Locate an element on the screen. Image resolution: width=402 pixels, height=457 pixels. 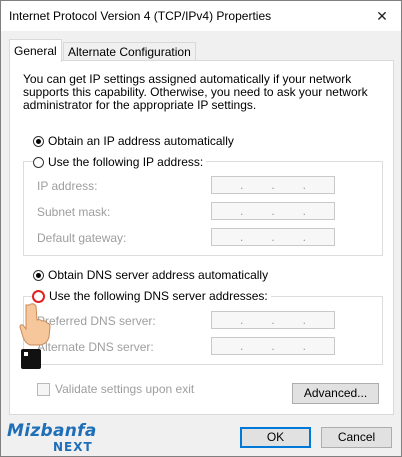
dns-auto-option: Obtain DNS server address automatically is located at coordinates (152, 275).